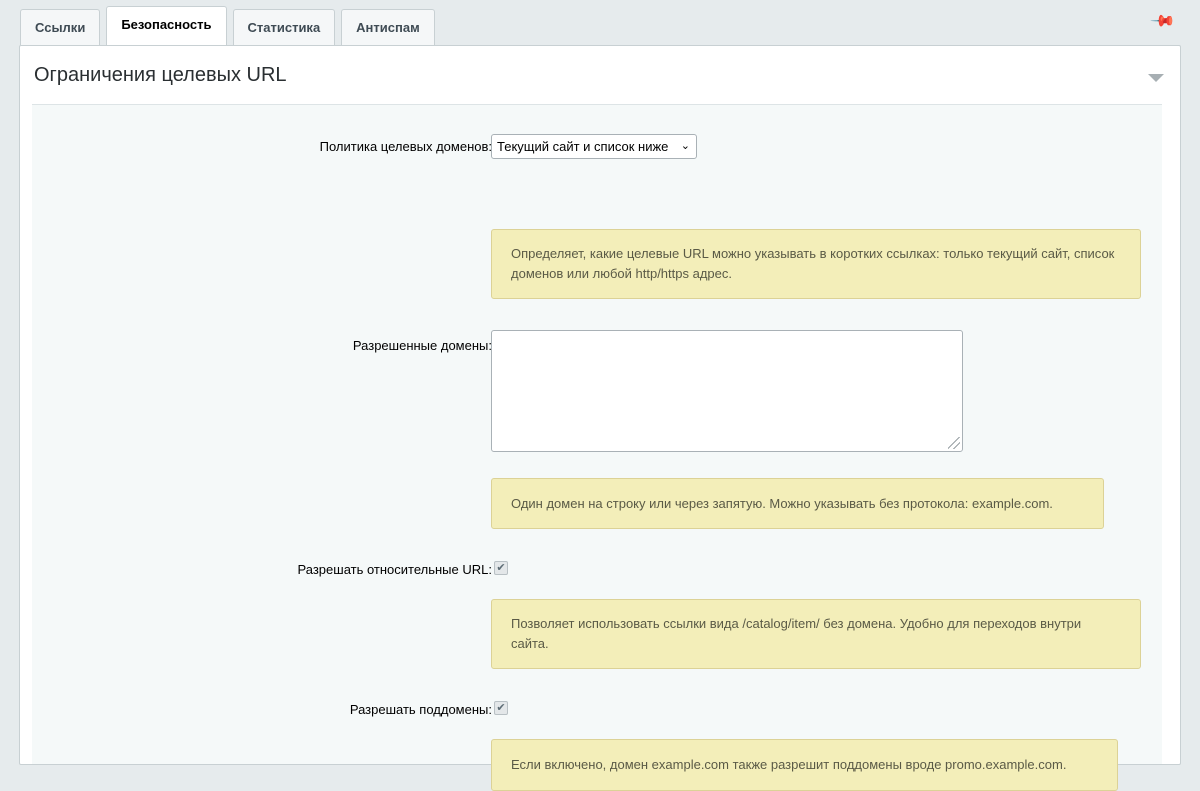 Image resolution: width=1200 pixels, height=791 pixels. What do you see at coordinates (600, 75) in the screenshot?
I see `panel-header: Ограничения целевых URL` at bounding box center [600, 75].